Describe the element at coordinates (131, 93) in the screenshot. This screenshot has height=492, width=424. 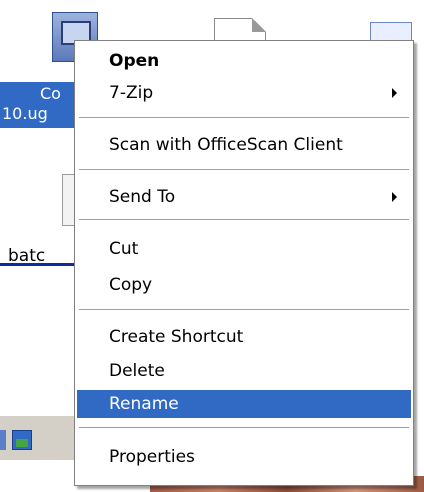
I see `menu-item-label: 7-Zip` at that location.